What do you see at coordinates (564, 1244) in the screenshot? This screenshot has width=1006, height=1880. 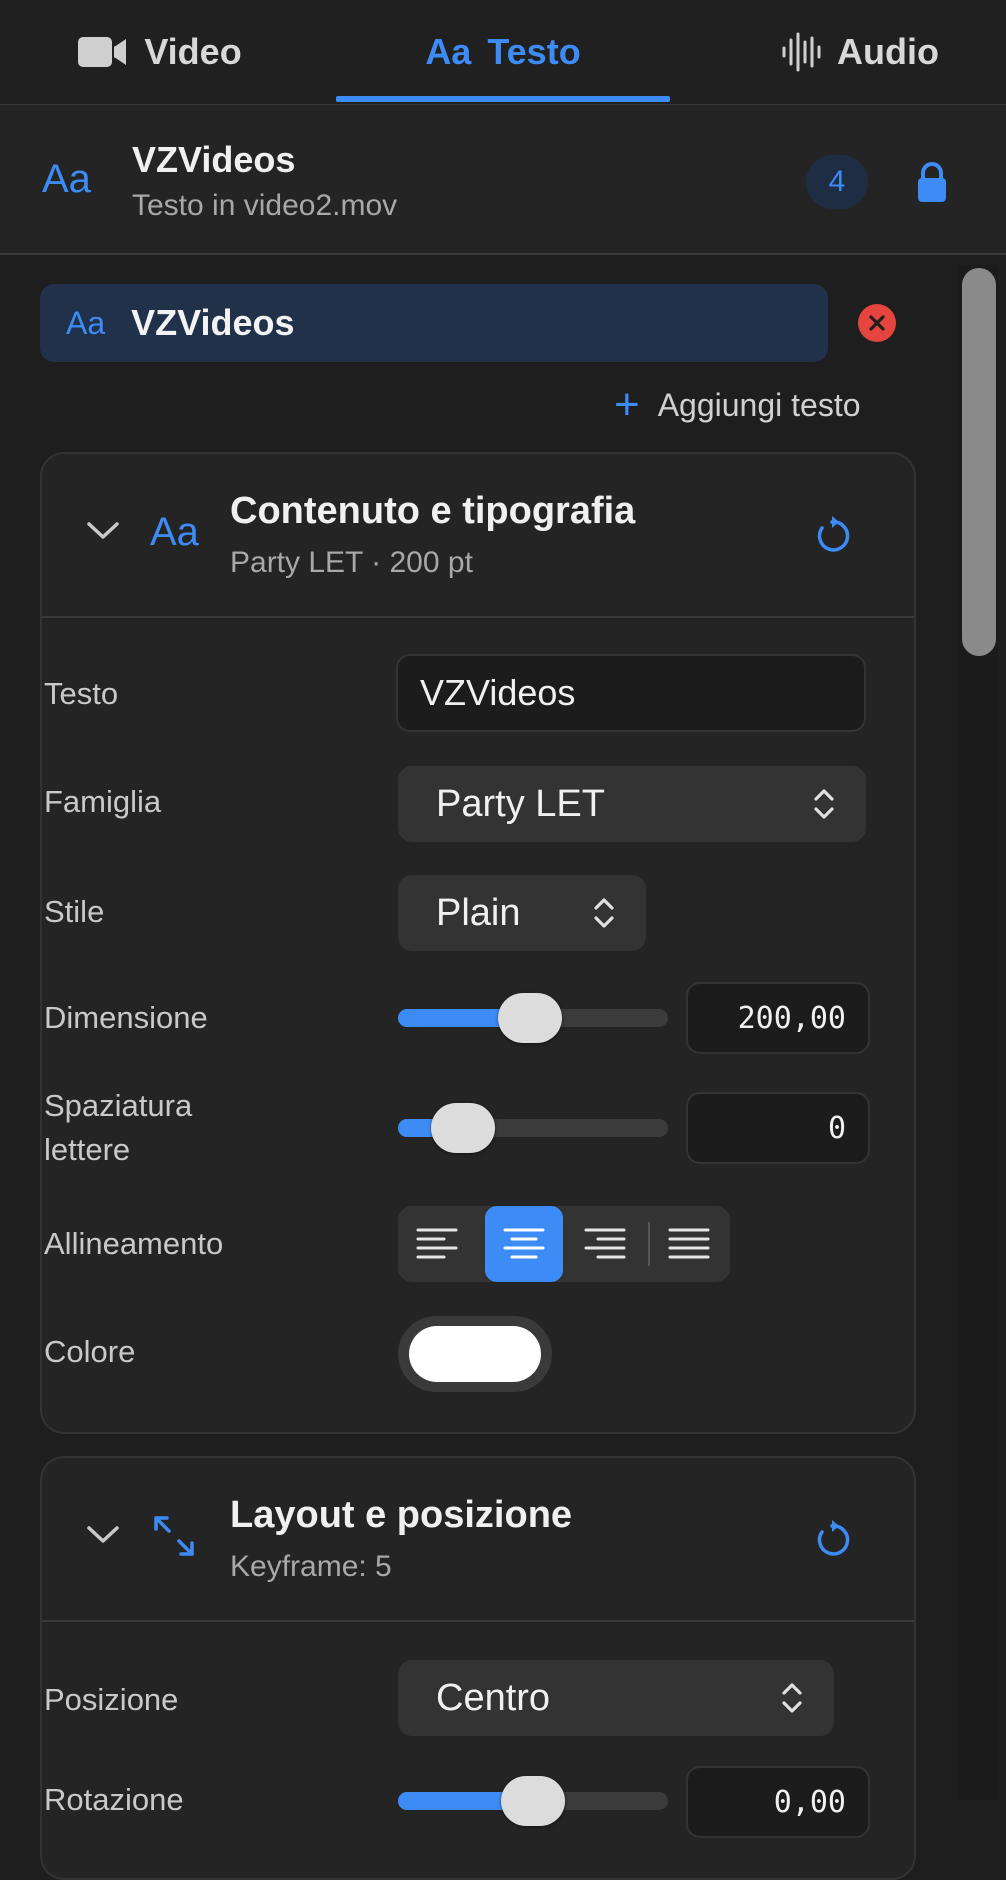 I see `alignment-segmented-control` at bounding box center [564, 1244].